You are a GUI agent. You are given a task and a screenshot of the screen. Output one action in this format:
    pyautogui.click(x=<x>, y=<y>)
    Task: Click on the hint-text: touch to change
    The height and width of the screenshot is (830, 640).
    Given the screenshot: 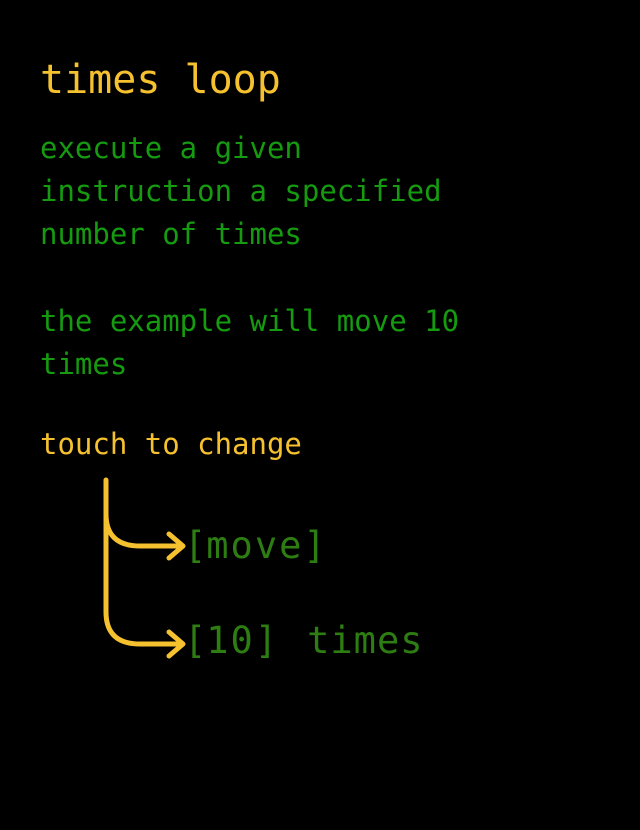 What is the action you would take?
    pyautogui.click(x=171, y=444)
    